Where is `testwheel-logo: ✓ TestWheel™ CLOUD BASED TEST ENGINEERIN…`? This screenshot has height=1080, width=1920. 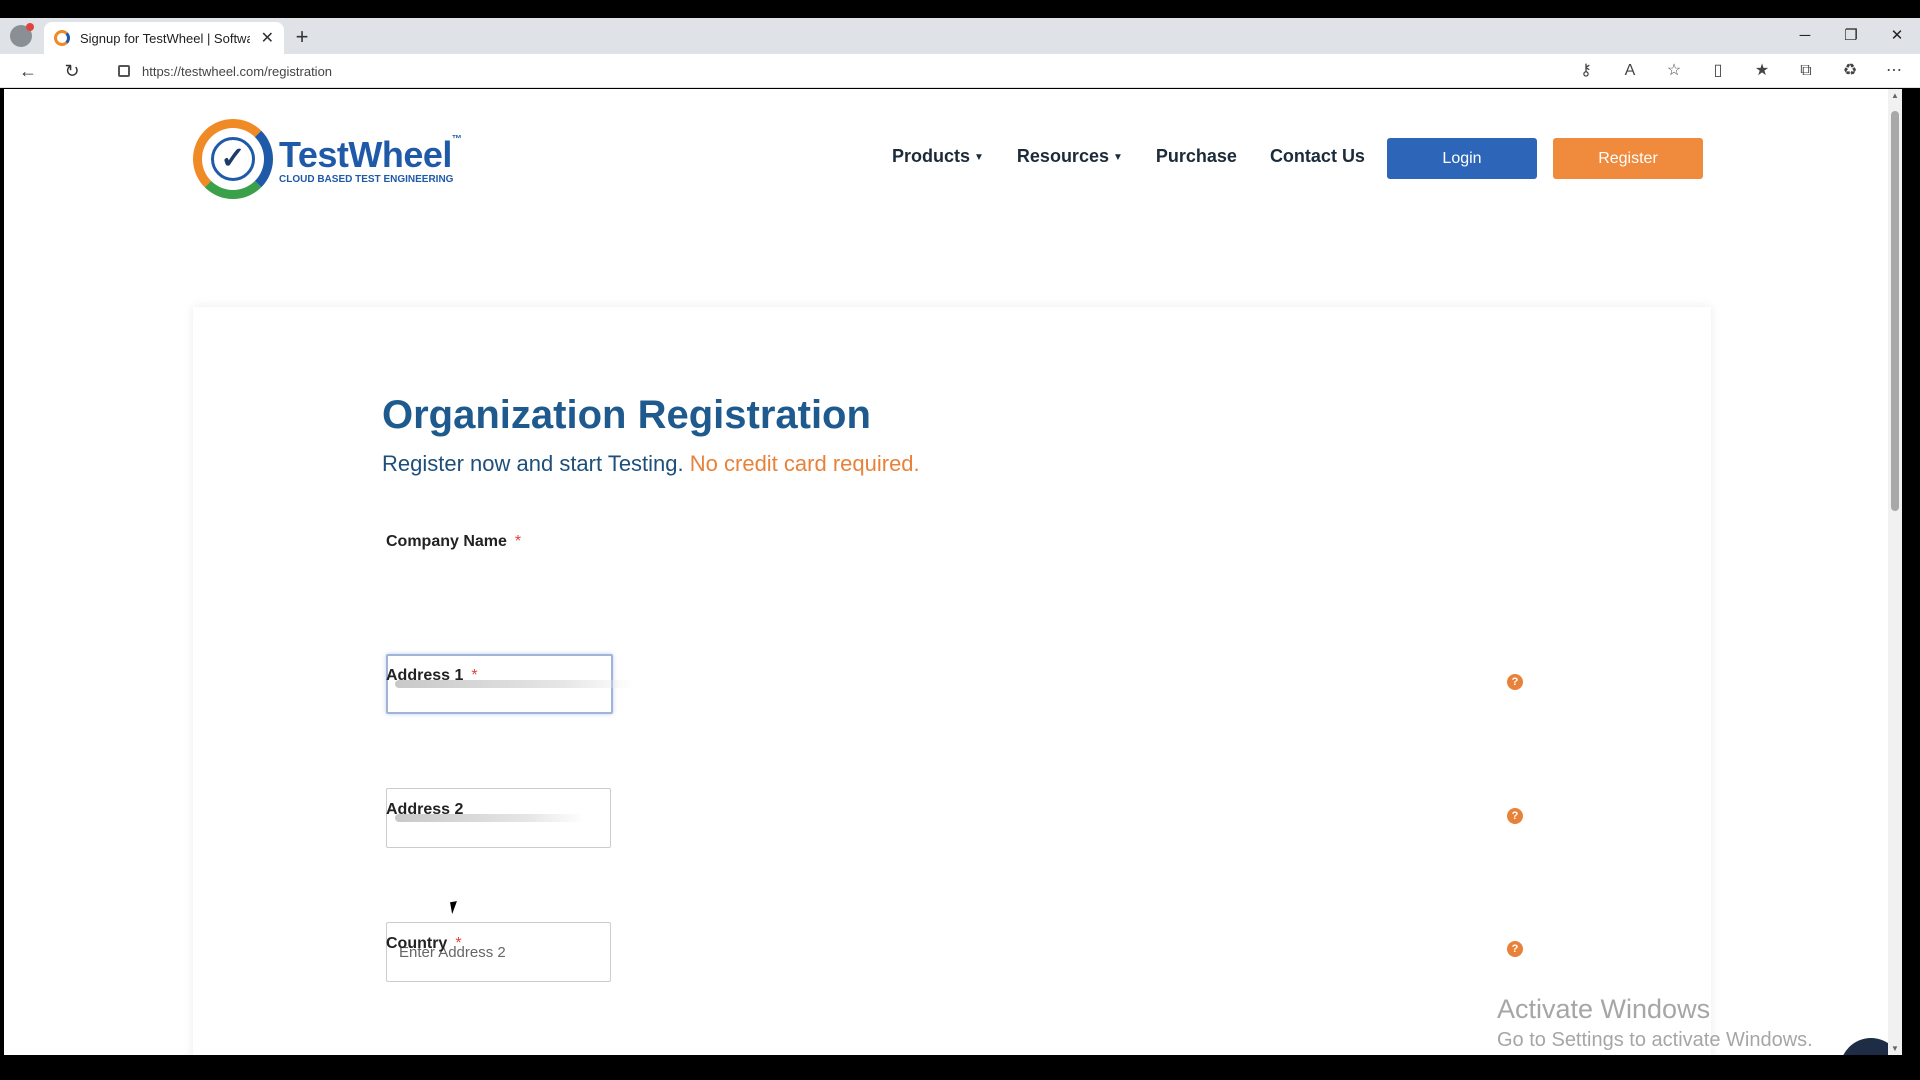
testwheel-logo: ✓ TestWheel™ CLOUD BASED TEST ENGINEERIN… is located at coordinates (327, 159).